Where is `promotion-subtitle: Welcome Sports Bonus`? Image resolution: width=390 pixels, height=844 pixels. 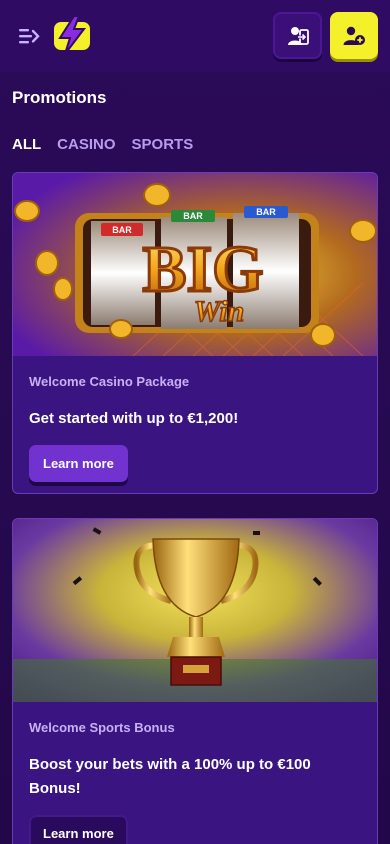
promotion-subtitle: Welcome Sports Bonus is located at coordinates (102, 727).